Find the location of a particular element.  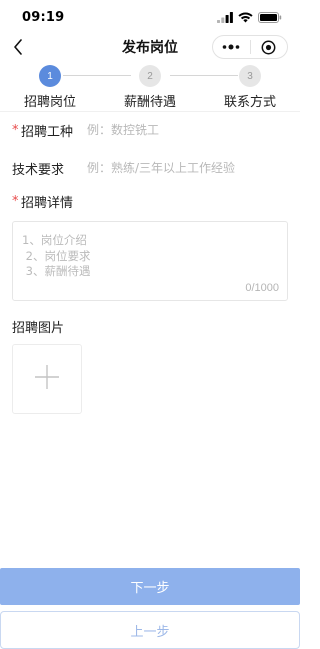

details-placeholder: 1、岗位介绍 2、岗位要求 3、薪酬待遇 is located at coordinates (56, 255).